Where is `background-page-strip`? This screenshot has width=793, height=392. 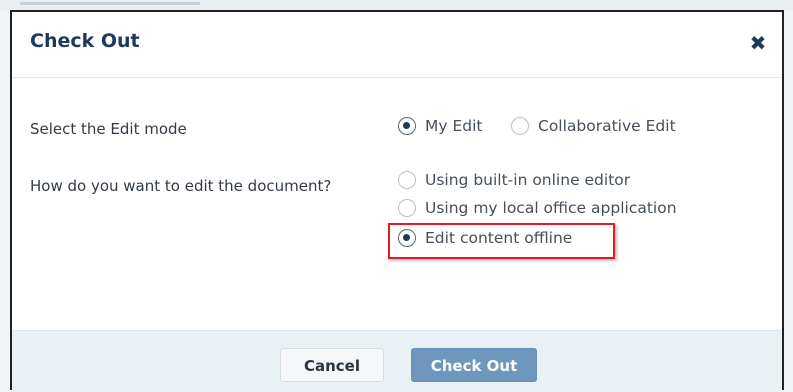 background-page-strip is located at coordinates (396, 5).